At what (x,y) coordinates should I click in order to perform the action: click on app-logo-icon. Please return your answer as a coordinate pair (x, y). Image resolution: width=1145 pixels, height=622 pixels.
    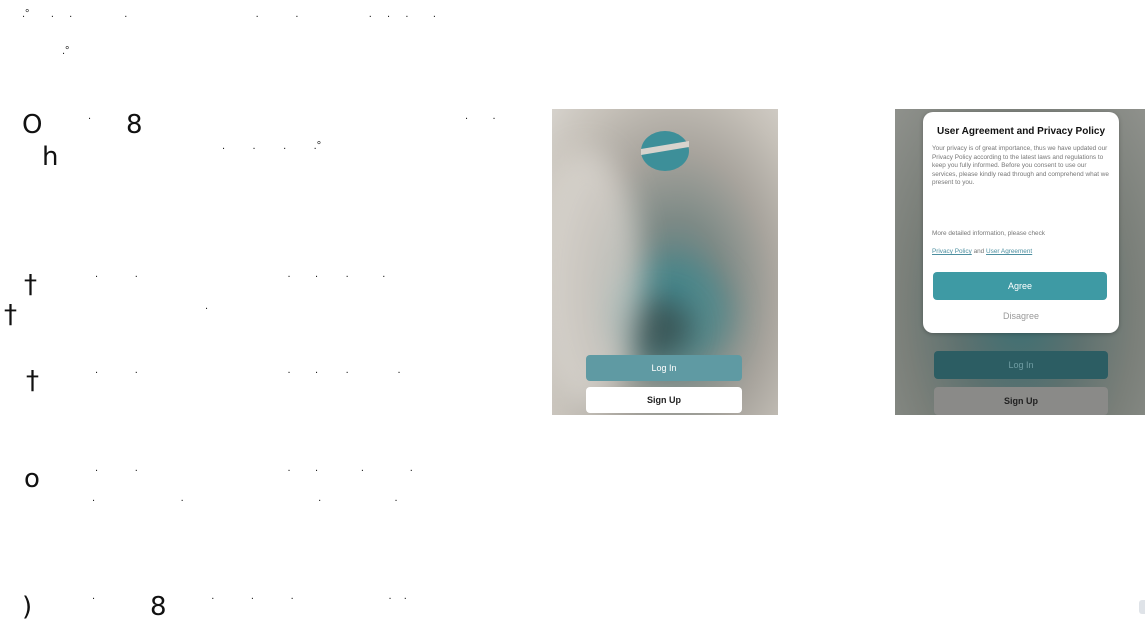
    Looking at the image, I should click on (665, 151).